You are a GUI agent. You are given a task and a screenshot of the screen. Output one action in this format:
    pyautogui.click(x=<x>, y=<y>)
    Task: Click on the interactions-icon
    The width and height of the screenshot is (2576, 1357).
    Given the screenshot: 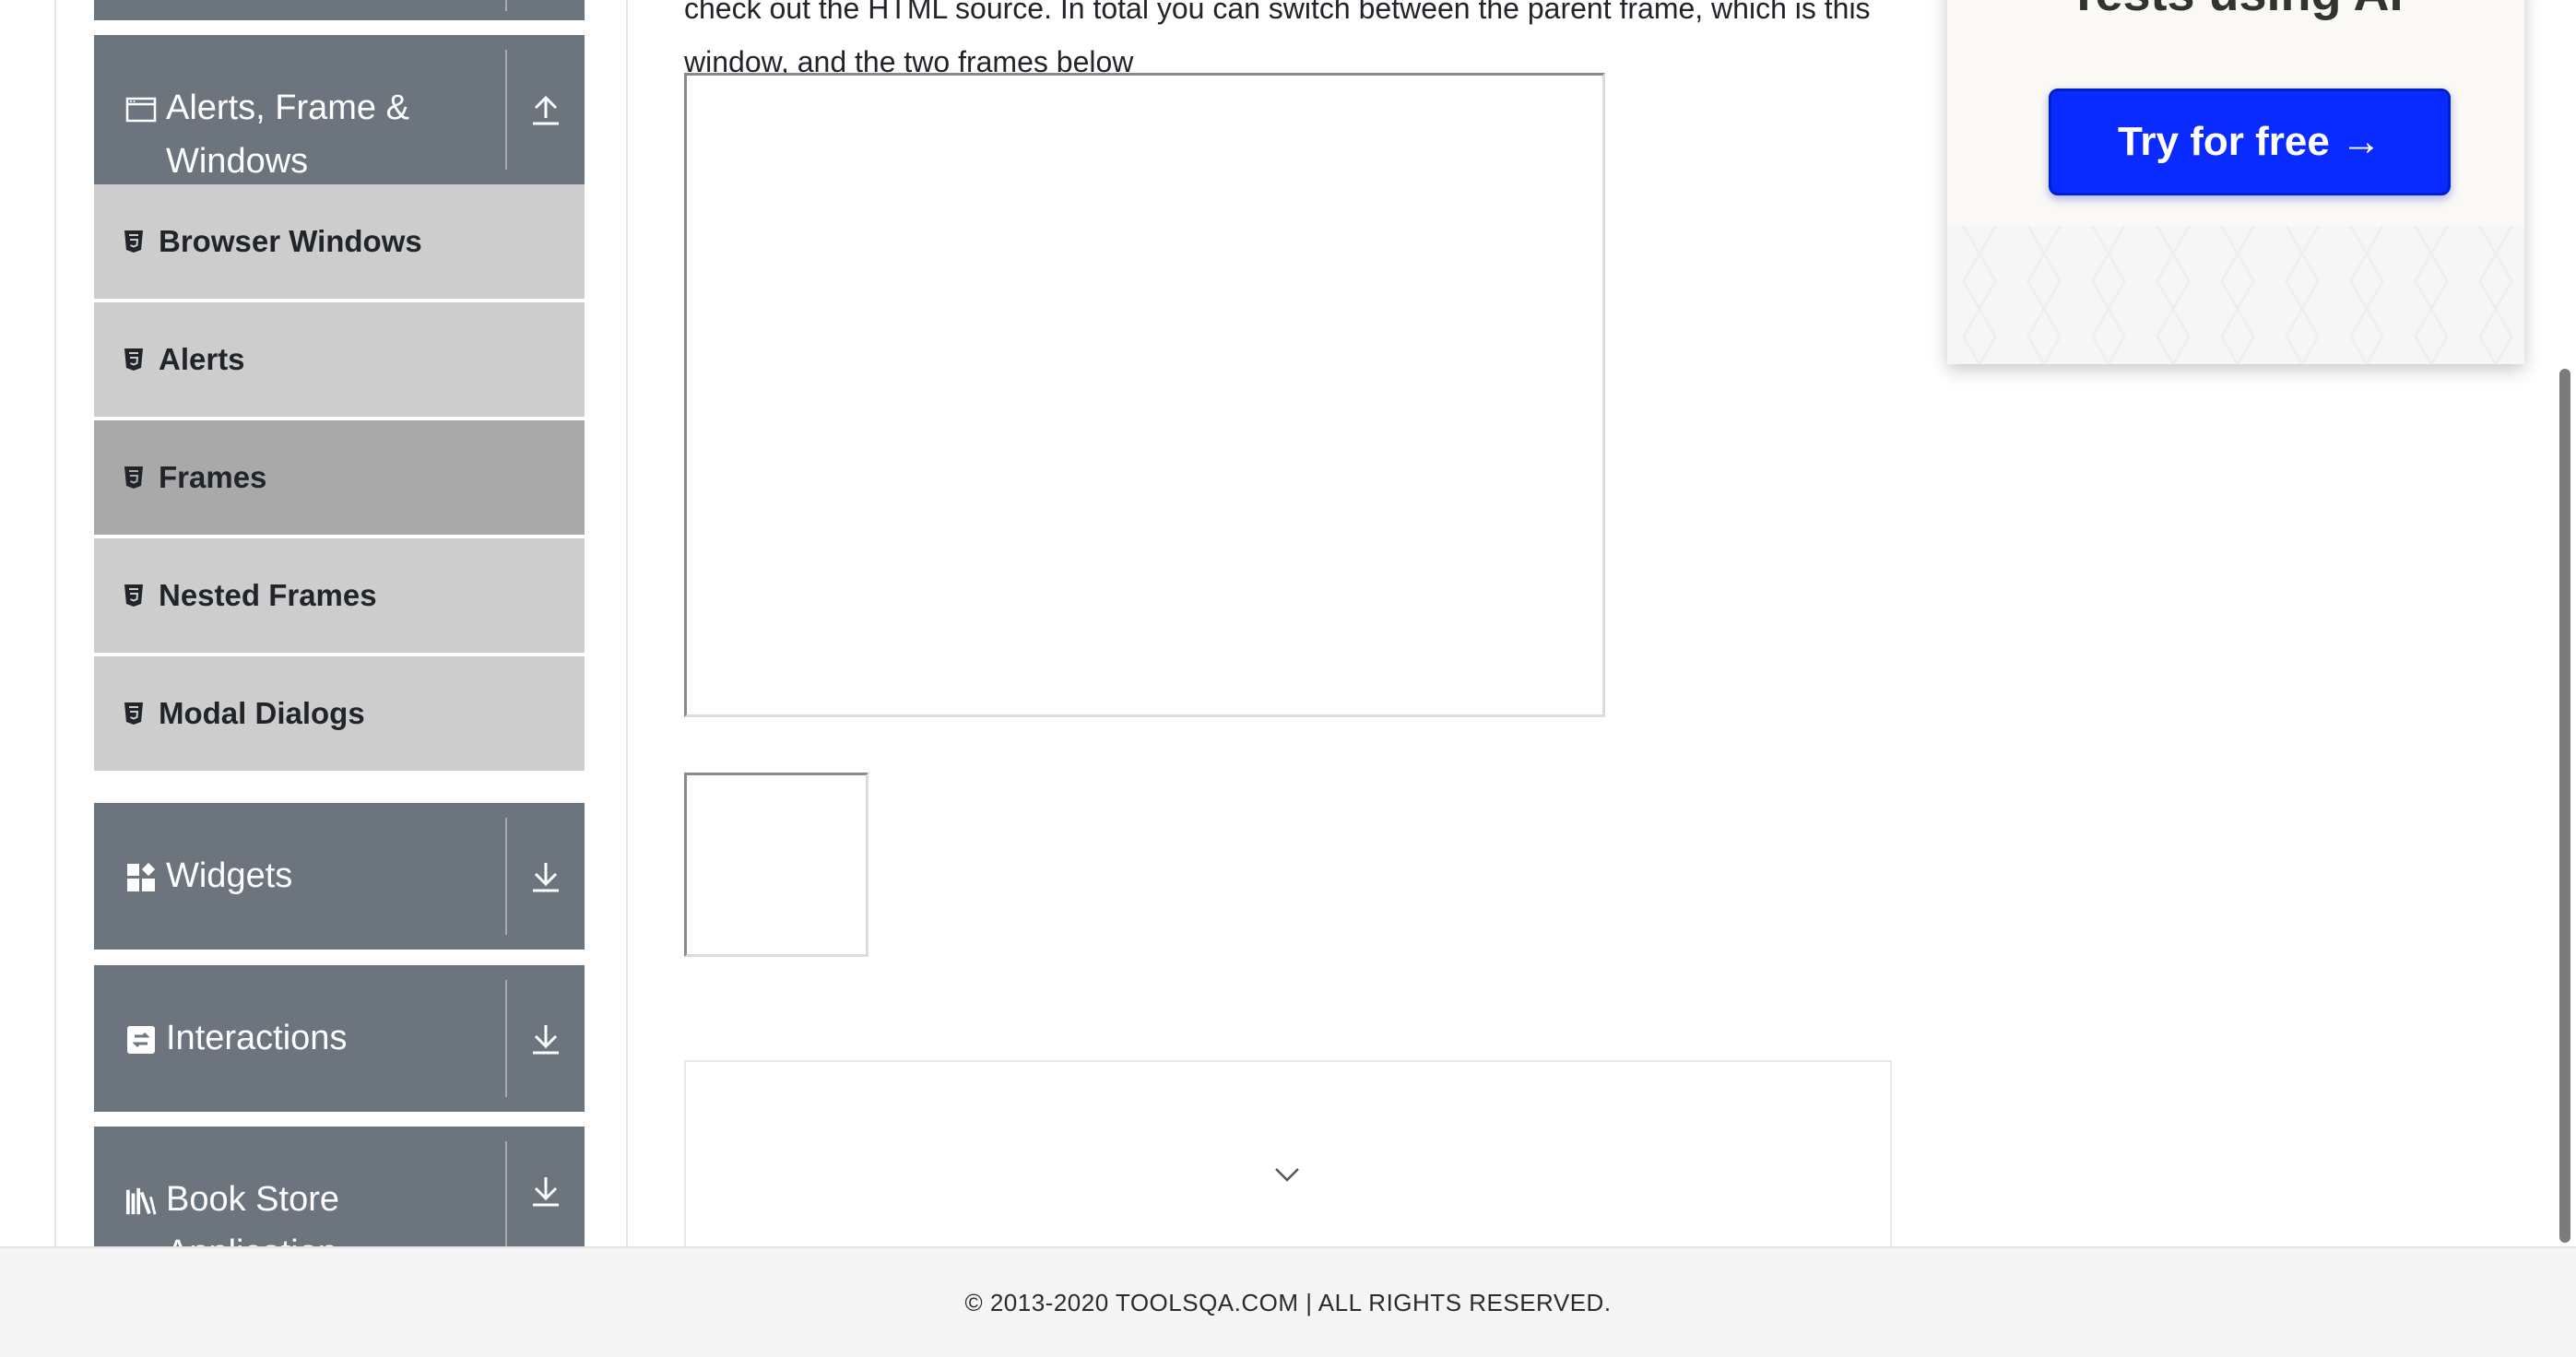 What is the action you would take?
    pyautogui.click(x=141, y=1040)
    